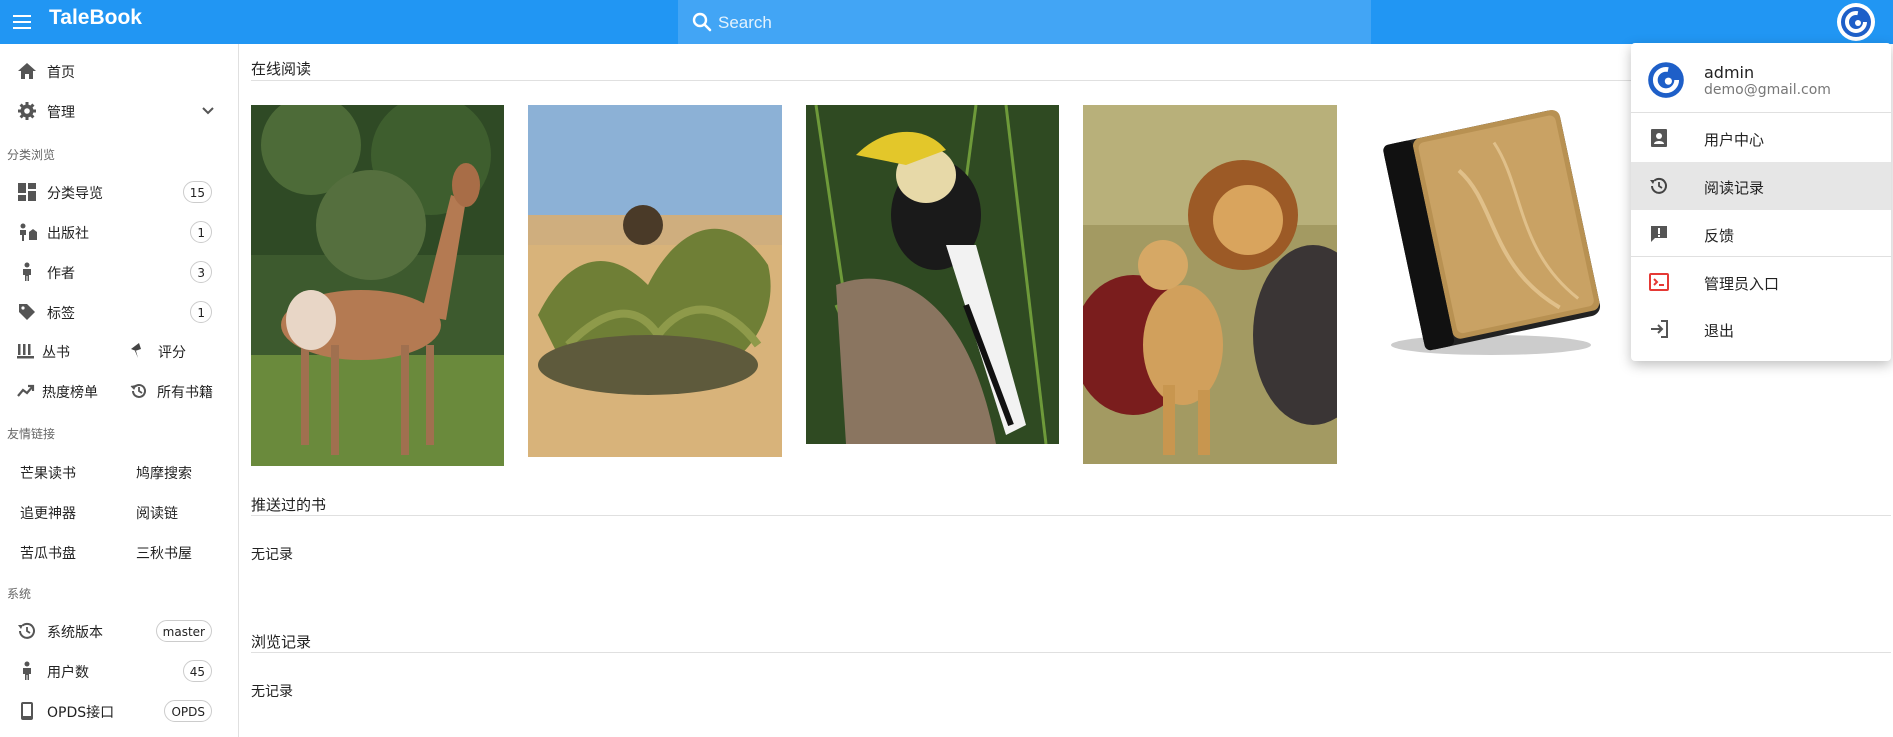  What do you see at coordinates (1666, 80) in the screenshot?
I see `avatar` at bounding box center [1666, 80].